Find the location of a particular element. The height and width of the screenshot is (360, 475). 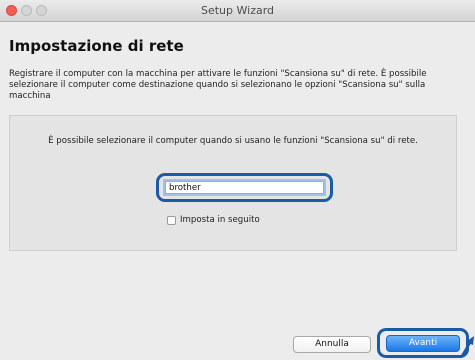

next-callout-highlight: Avanti is located at coordinates (423, 343).